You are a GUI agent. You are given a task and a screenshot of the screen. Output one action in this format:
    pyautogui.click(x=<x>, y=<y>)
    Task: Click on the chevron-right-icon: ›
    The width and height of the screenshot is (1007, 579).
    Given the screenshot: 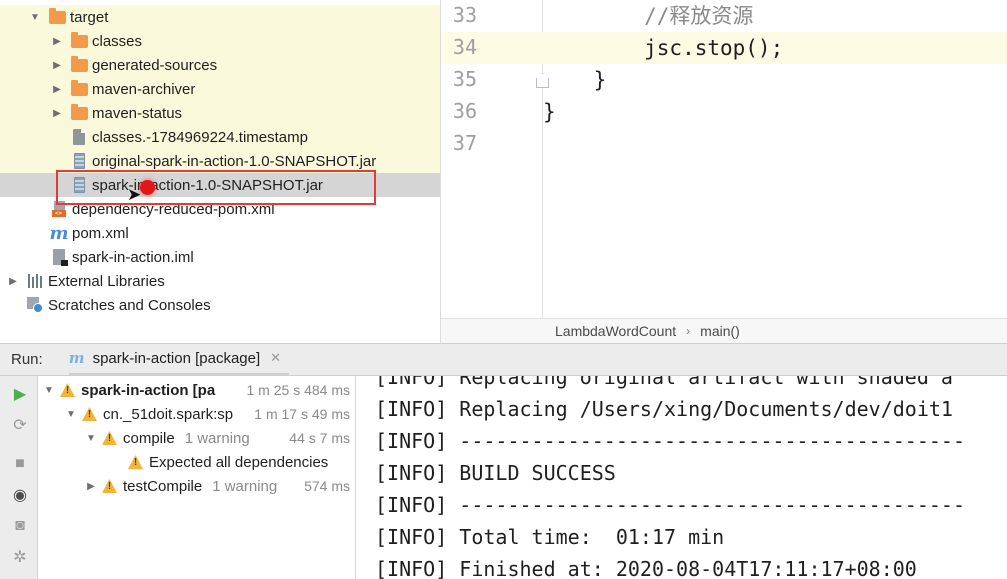 What is the action you would take?
    pyautogui.click(x=688, y=331)
    